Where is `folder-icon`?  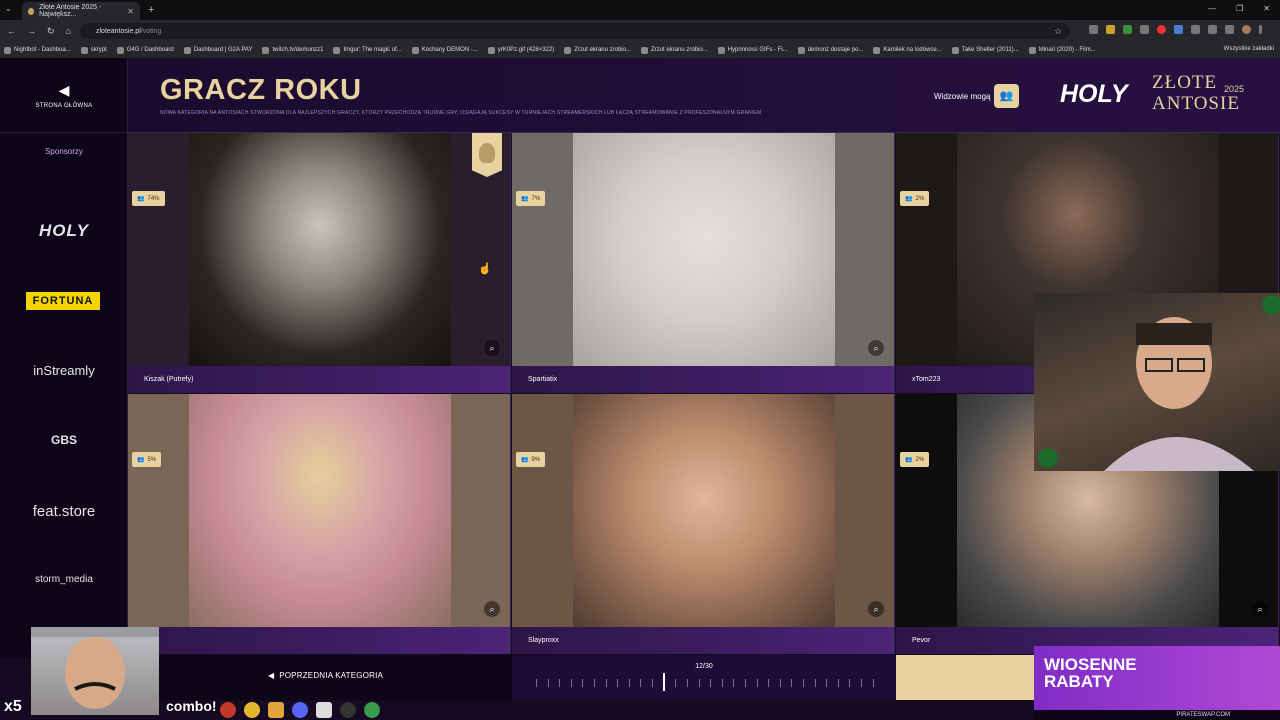 folder-icon is located at coordinates (276, 710).